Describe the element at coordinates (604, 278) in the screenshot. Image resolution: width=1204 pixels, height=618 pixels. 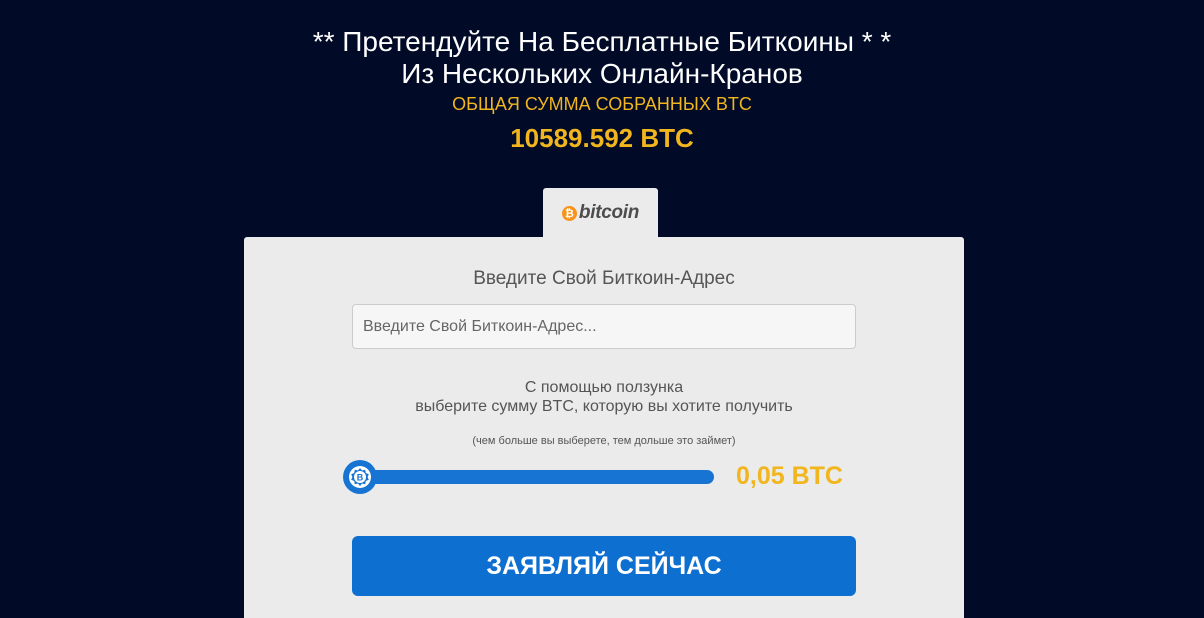
I see `address-label: Введите Свой Биткоин-Адрес` at that location.